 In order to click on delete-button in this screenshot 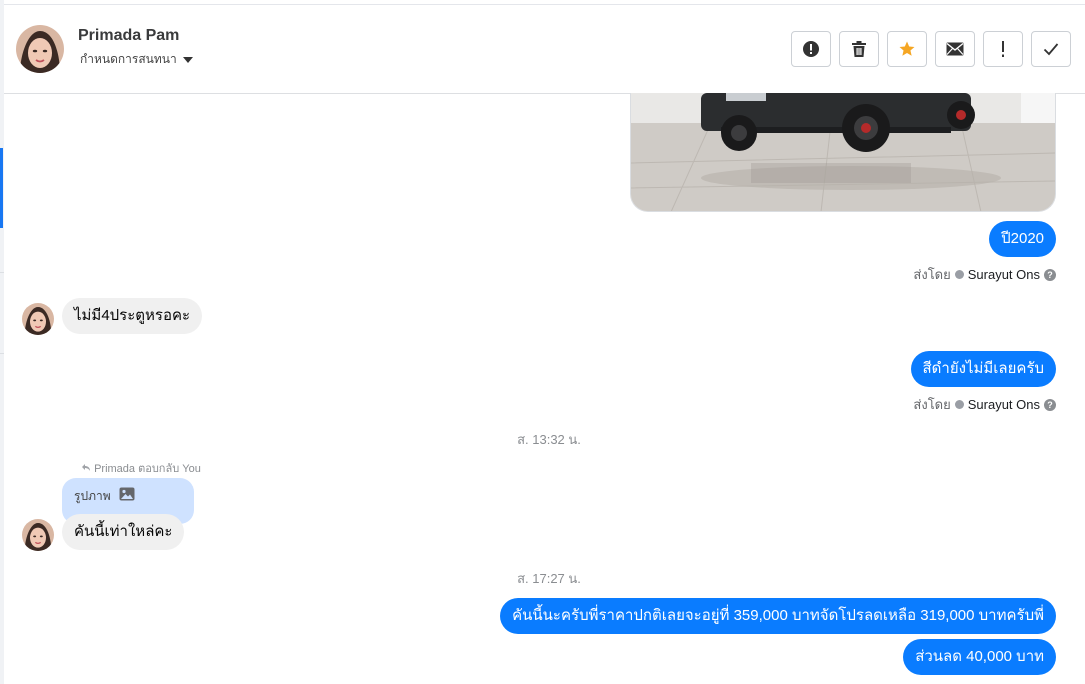, I will do `click(859, 49)`.